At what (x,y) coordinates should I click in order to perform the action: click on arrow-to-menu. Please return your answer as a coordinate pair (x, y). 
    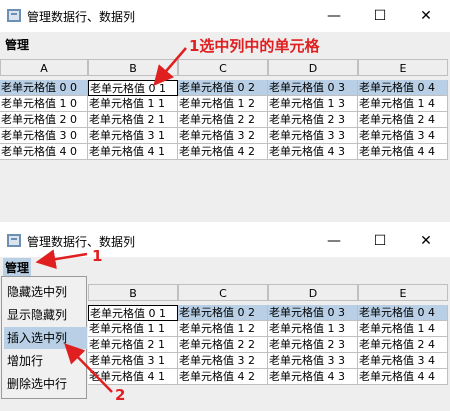
    Looking at the image, I should click on (61, 259).